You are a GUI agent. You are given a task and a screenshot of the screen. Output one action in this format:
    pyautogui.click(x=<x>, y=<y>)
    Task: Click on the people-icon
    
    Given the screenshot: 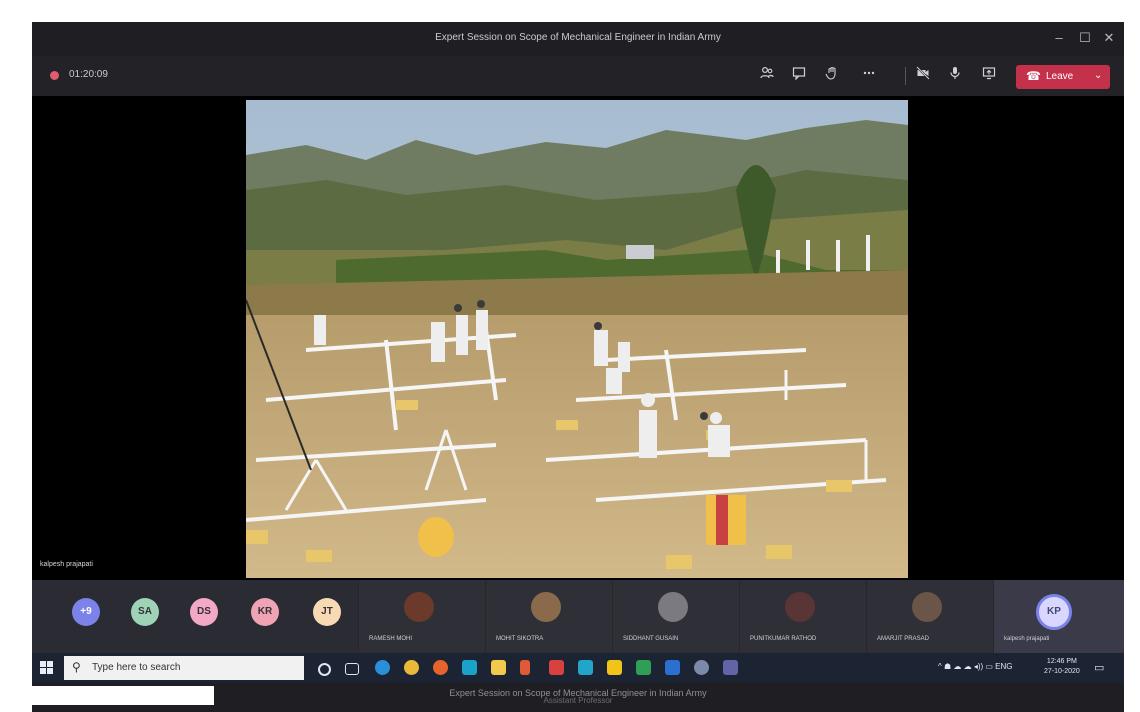 What is the action you would take?
    pyautogui.click(x=767, y=76)
    